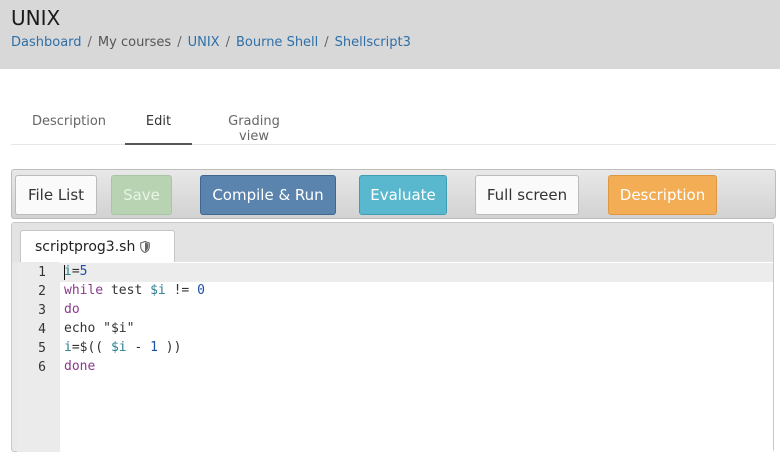 This screenshot has width=780, height=452. I want to click on course-title: UNIX, so click(36, 18).